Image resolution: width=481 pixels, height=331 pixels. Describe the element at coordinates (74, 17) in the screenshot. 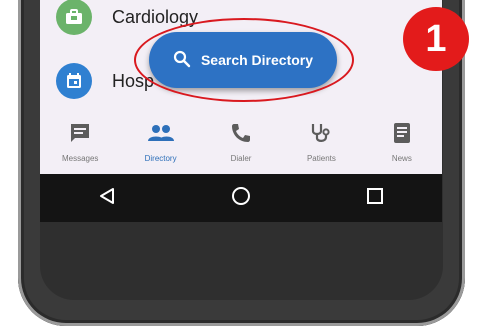

I see `briefcase-icon` at that location.